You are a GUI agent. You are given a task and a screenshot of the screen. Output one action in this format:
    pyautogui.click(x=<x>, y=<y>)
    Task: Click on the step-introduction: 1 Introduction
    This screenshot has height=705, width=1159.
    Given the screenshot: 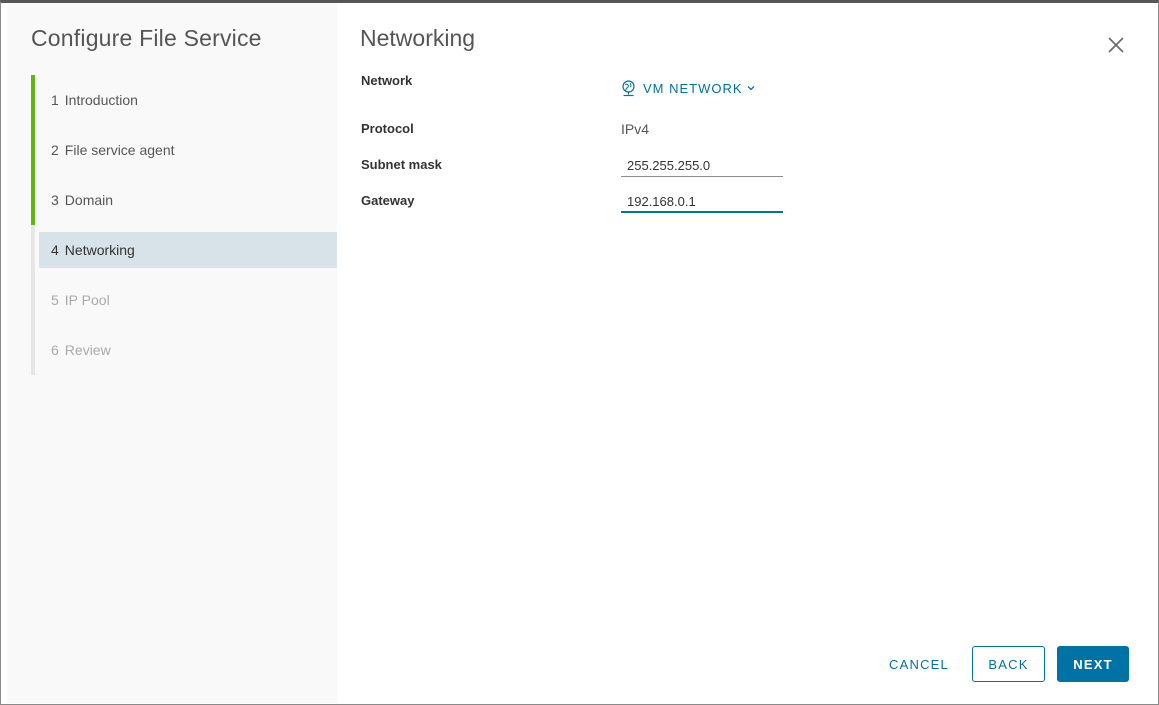 What is the action you would take?
    pyautogui.click(x=184, y=100)
    